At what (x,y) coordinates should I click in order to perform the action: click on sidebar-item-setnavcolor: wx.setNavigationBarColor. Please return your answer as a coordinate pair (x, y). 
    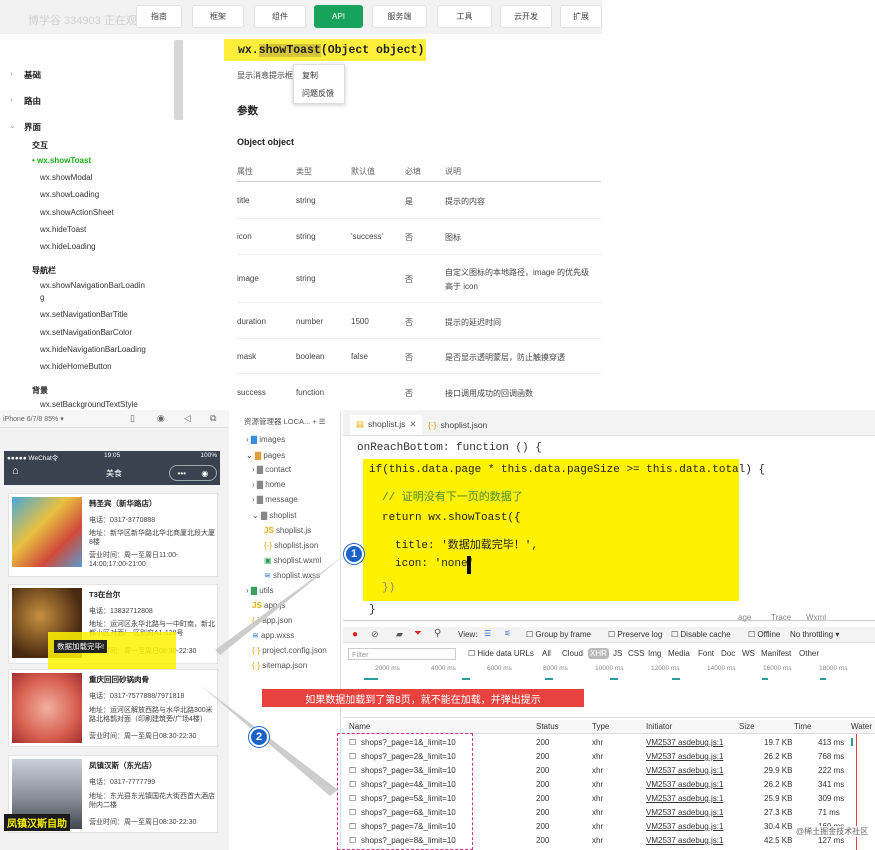
    Looking at the image, I should click on (86, 332).